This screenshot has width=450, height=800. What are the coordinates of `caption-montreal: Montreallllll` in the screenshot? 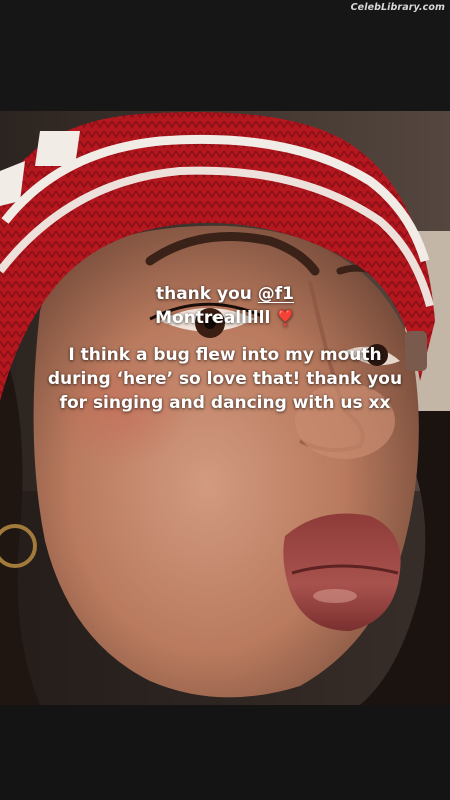 It's located at (213, 318).